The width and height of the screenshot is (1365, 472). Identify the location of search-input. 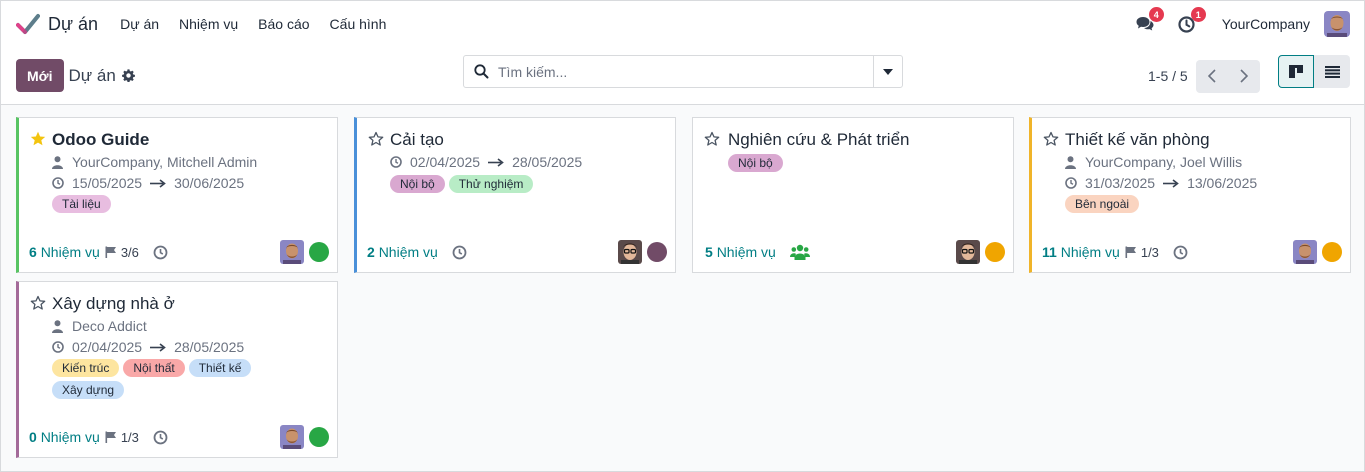
(685, 71).